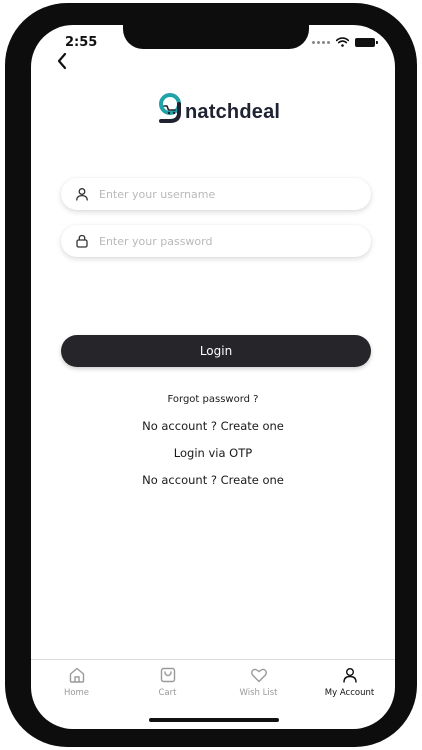  What do you see at coordinates (258, 693) in the screenshot?
I see `nav-label-wishlist: Wish List` at bounding box center [258, 693].